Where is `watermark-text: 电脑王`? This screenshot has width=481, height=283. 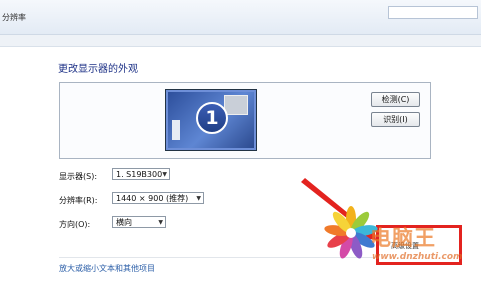
watermark-text: 电脑王 is located at coordinates (403, 238).